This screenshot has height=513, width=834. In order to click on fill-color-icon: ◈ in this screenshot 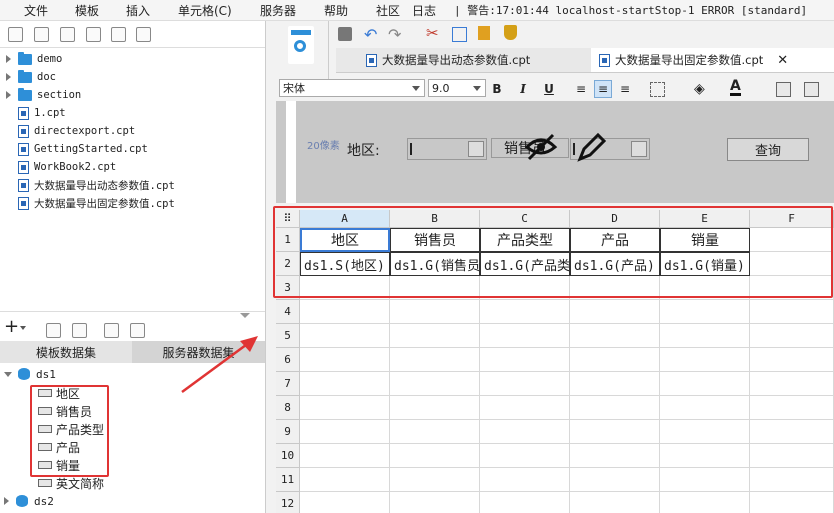, I will do `click(699, 89)`.